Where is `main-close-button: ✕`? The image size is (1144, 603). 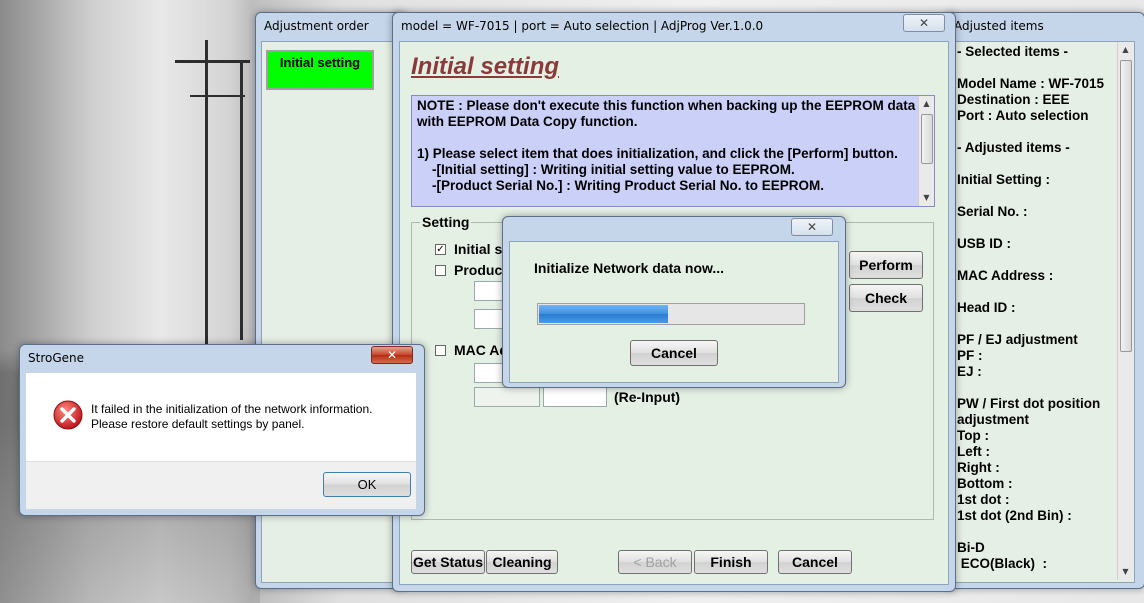
main-close-button: ✕ is located at coordinates (924, 23).